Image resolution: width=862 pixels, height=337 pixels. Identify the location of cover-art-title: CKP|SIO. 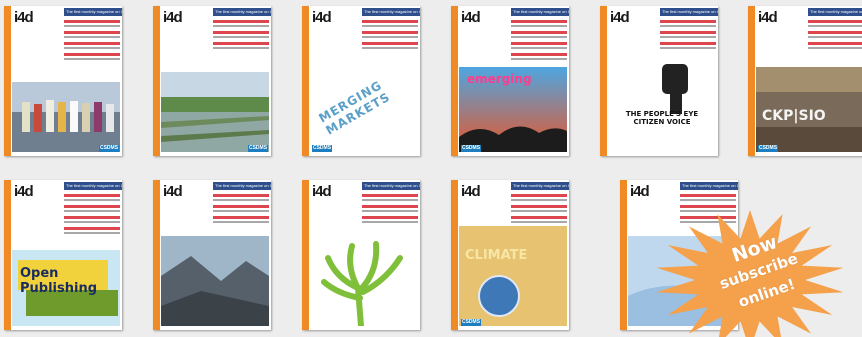
(794, 116).